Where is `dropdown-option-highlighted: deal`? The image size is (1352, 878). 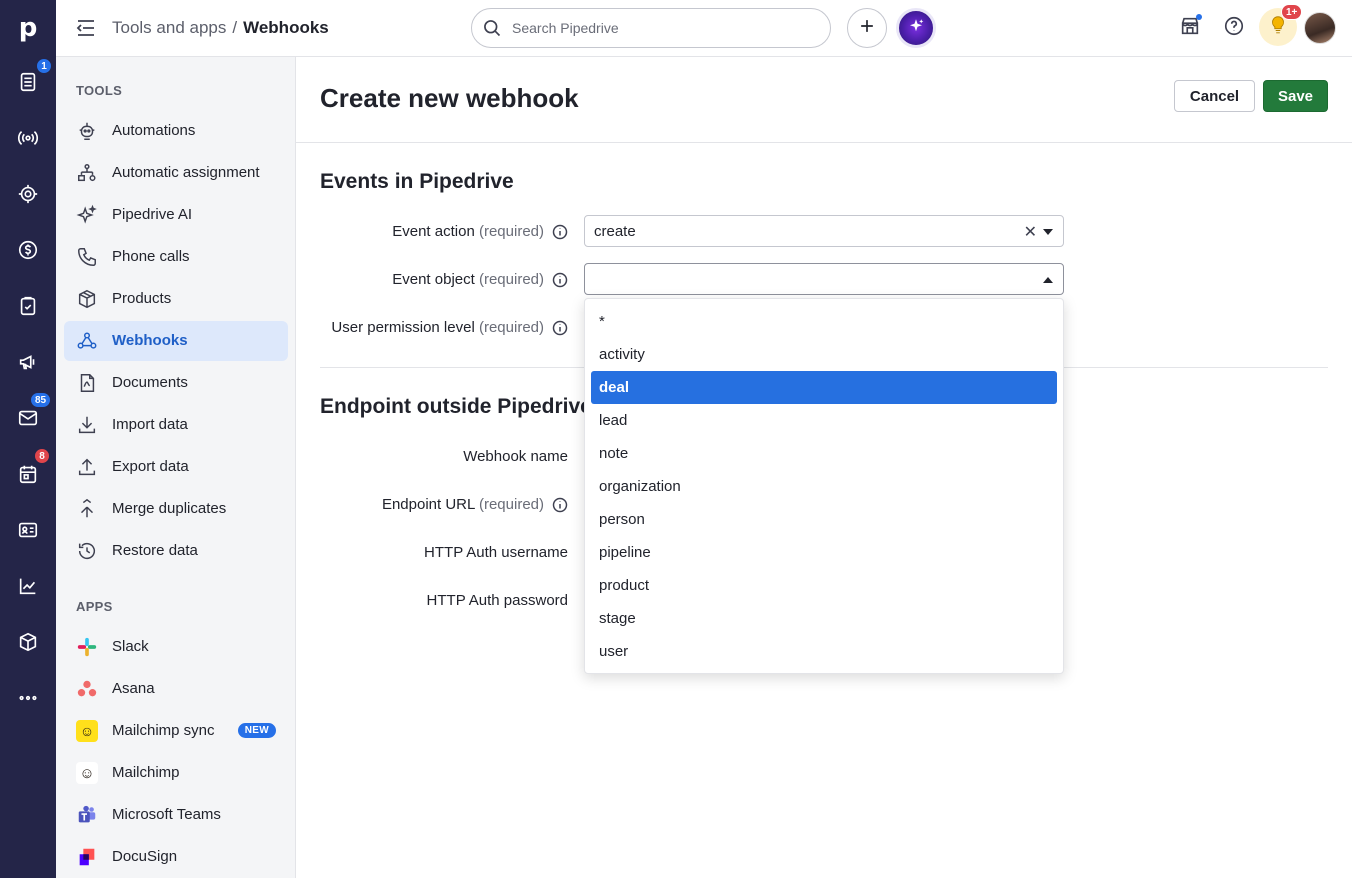 dropdown-option-highlighted: deal is located at coordinates (824, 387).